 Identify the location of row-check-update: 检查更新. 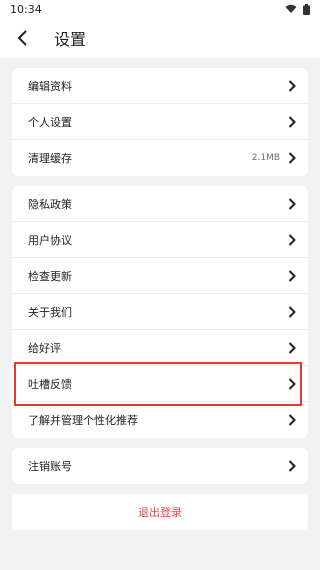
(160, 276).